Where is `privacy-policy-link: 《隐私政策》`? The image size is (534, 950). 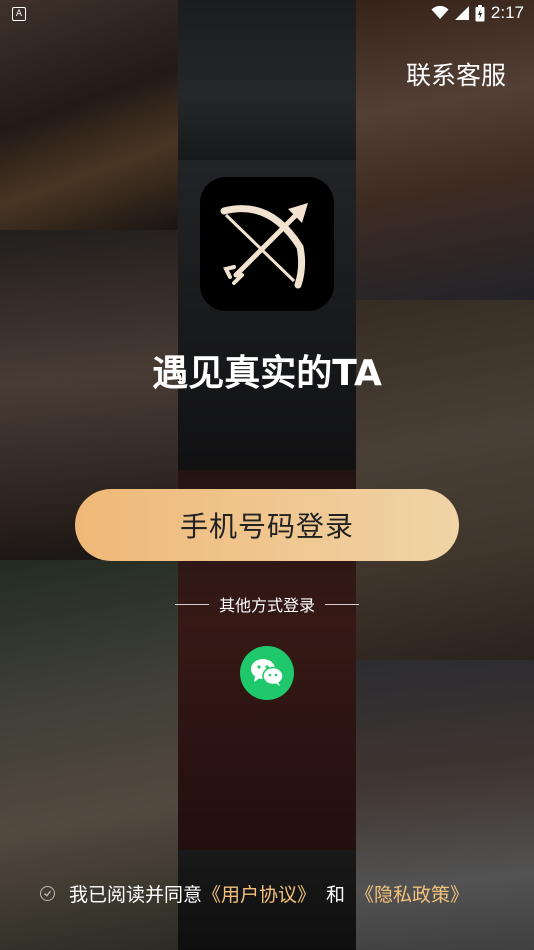 privacy-policy-link: 《隐私政策》 is located at coordinates (412, 893).